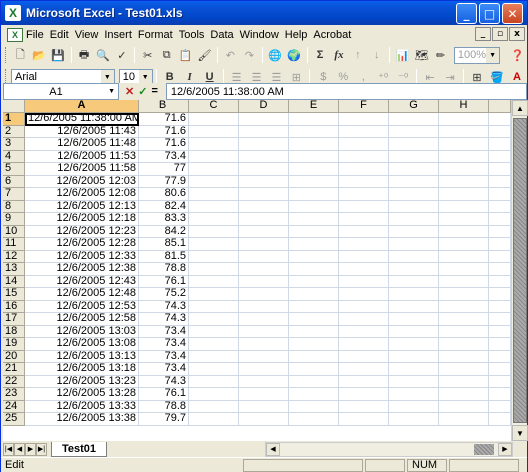 This screenshot has width=528, height=472. What do you see at coordinates (164, 294) in the screenshot?
I see `cell-b: 75.2` at bounding box center [164, 294].